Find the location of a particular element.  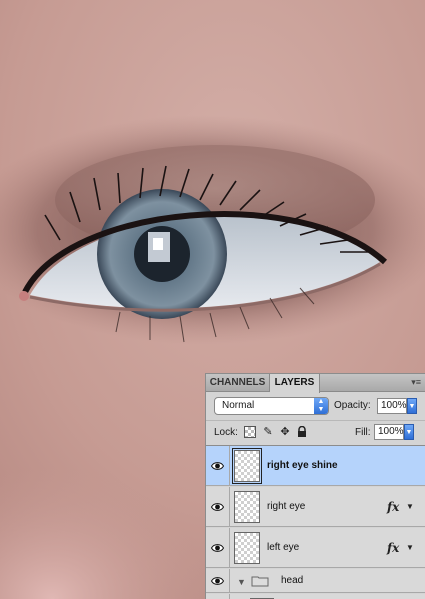

panel-menu-icon: ▾≡ is located at coordinates (416, 382).